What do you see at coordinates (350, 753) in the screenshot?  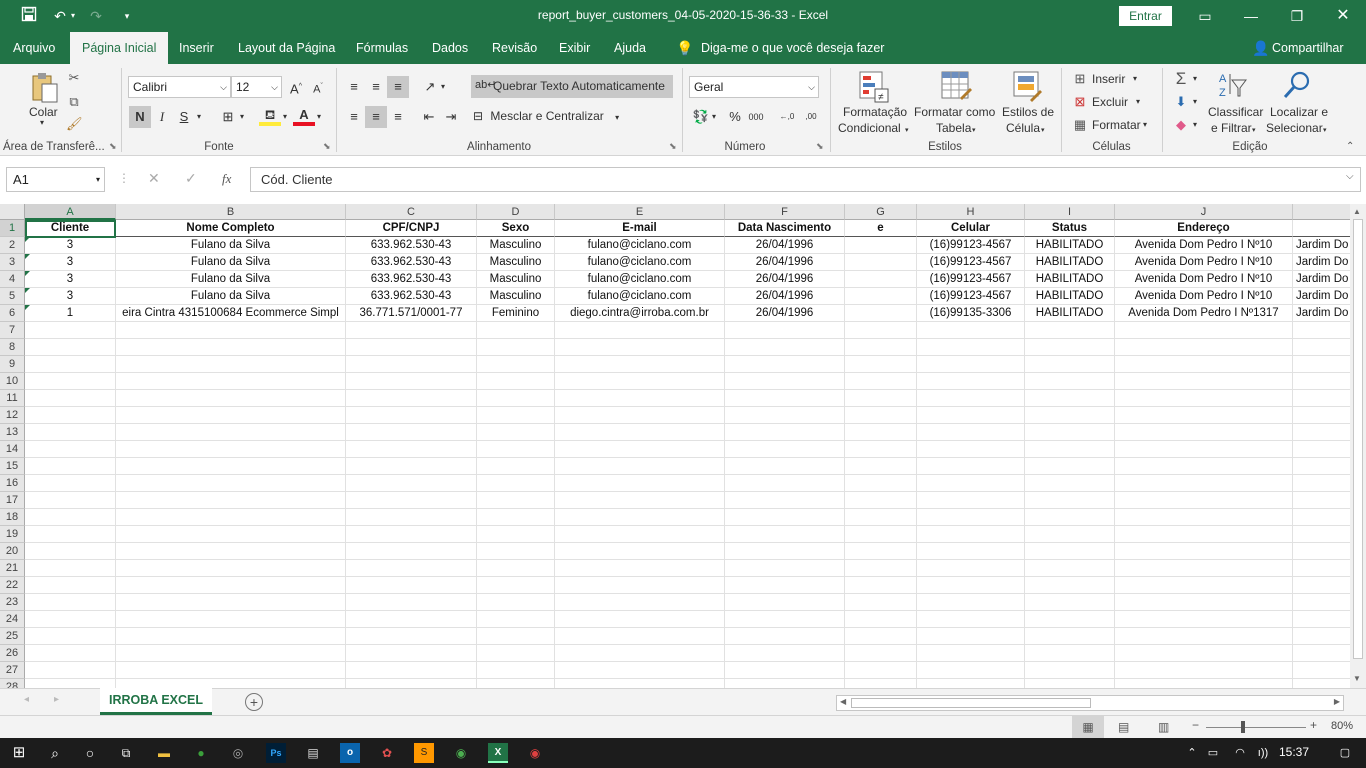 I see `outlook-icon: o` at bounding box center [350, 753].